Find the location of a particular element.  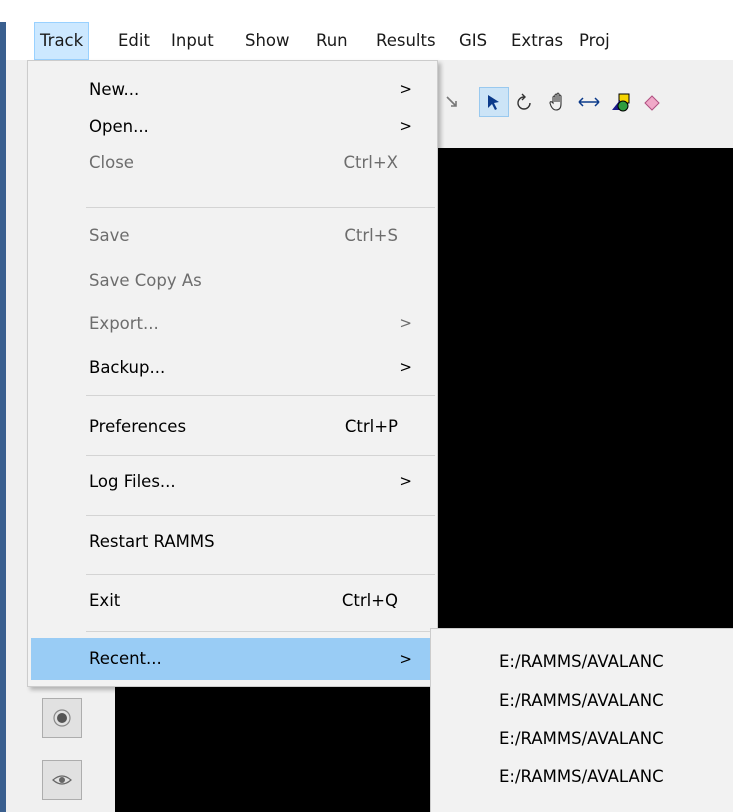

menubar-extras: Extras is located at coordinates (537, 41).